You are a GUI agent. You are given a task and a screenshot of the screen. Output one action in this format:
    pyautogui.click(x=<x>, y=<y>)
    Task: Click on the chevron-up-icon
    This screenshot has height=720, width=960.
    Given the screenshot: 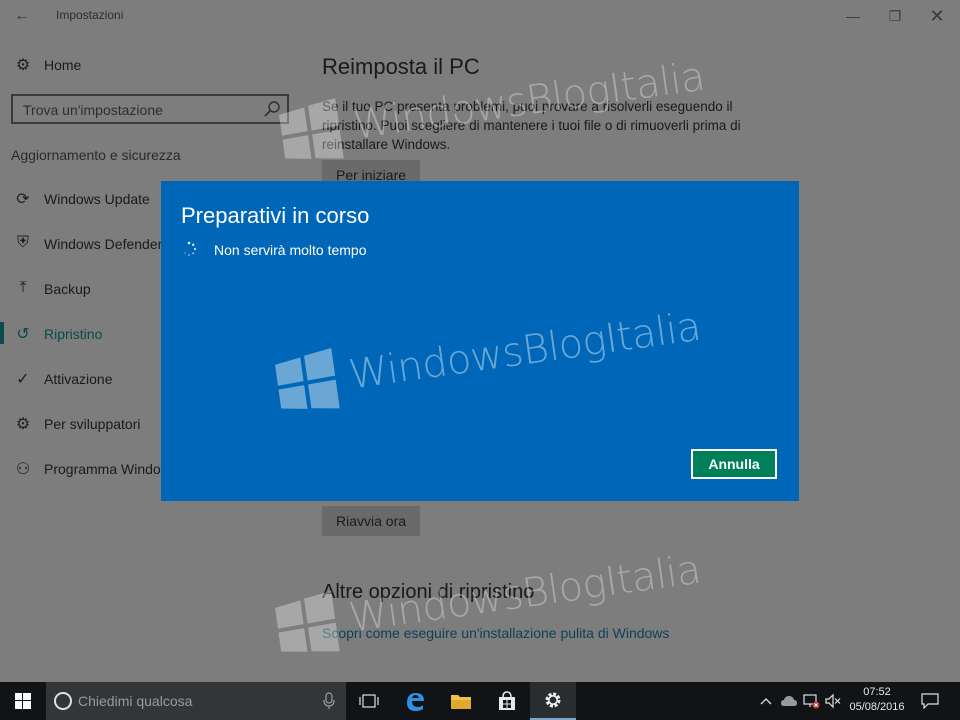 What is the action you would take?
    pyautogui.click(x=766, y=701)
    